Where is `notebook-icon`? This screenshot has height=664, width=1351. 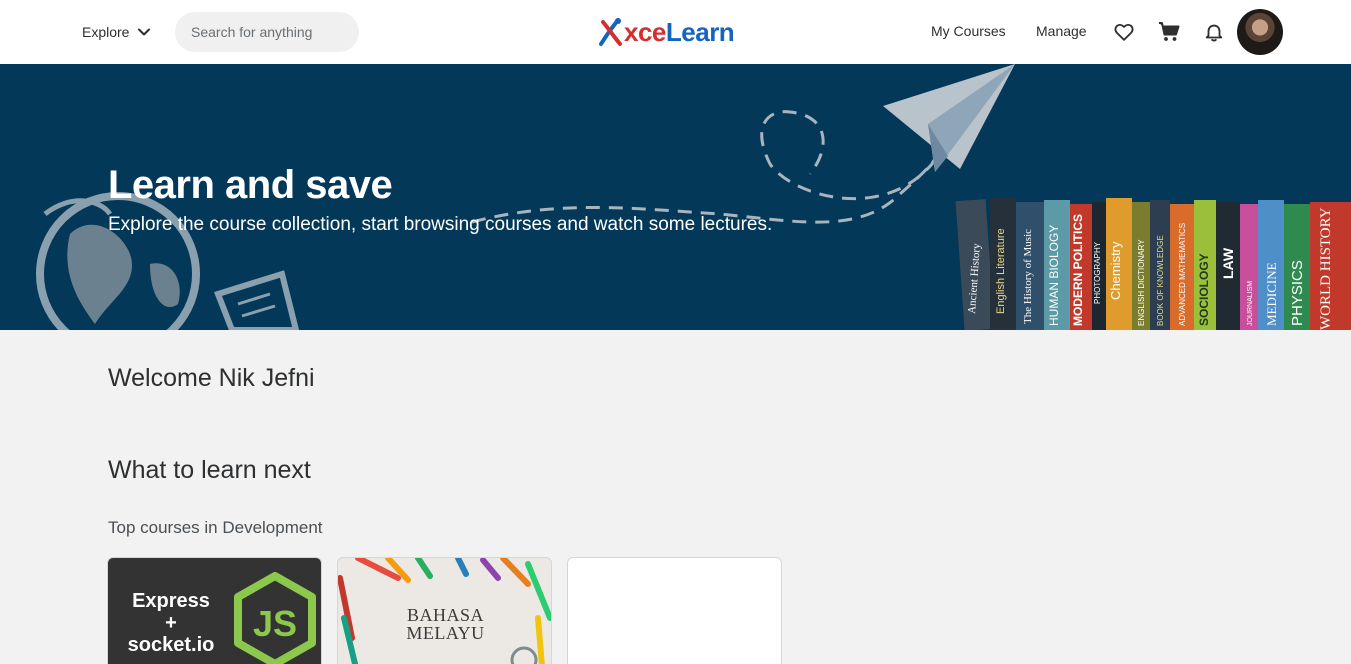 notebook-icon is located at coordinates (257, 300).